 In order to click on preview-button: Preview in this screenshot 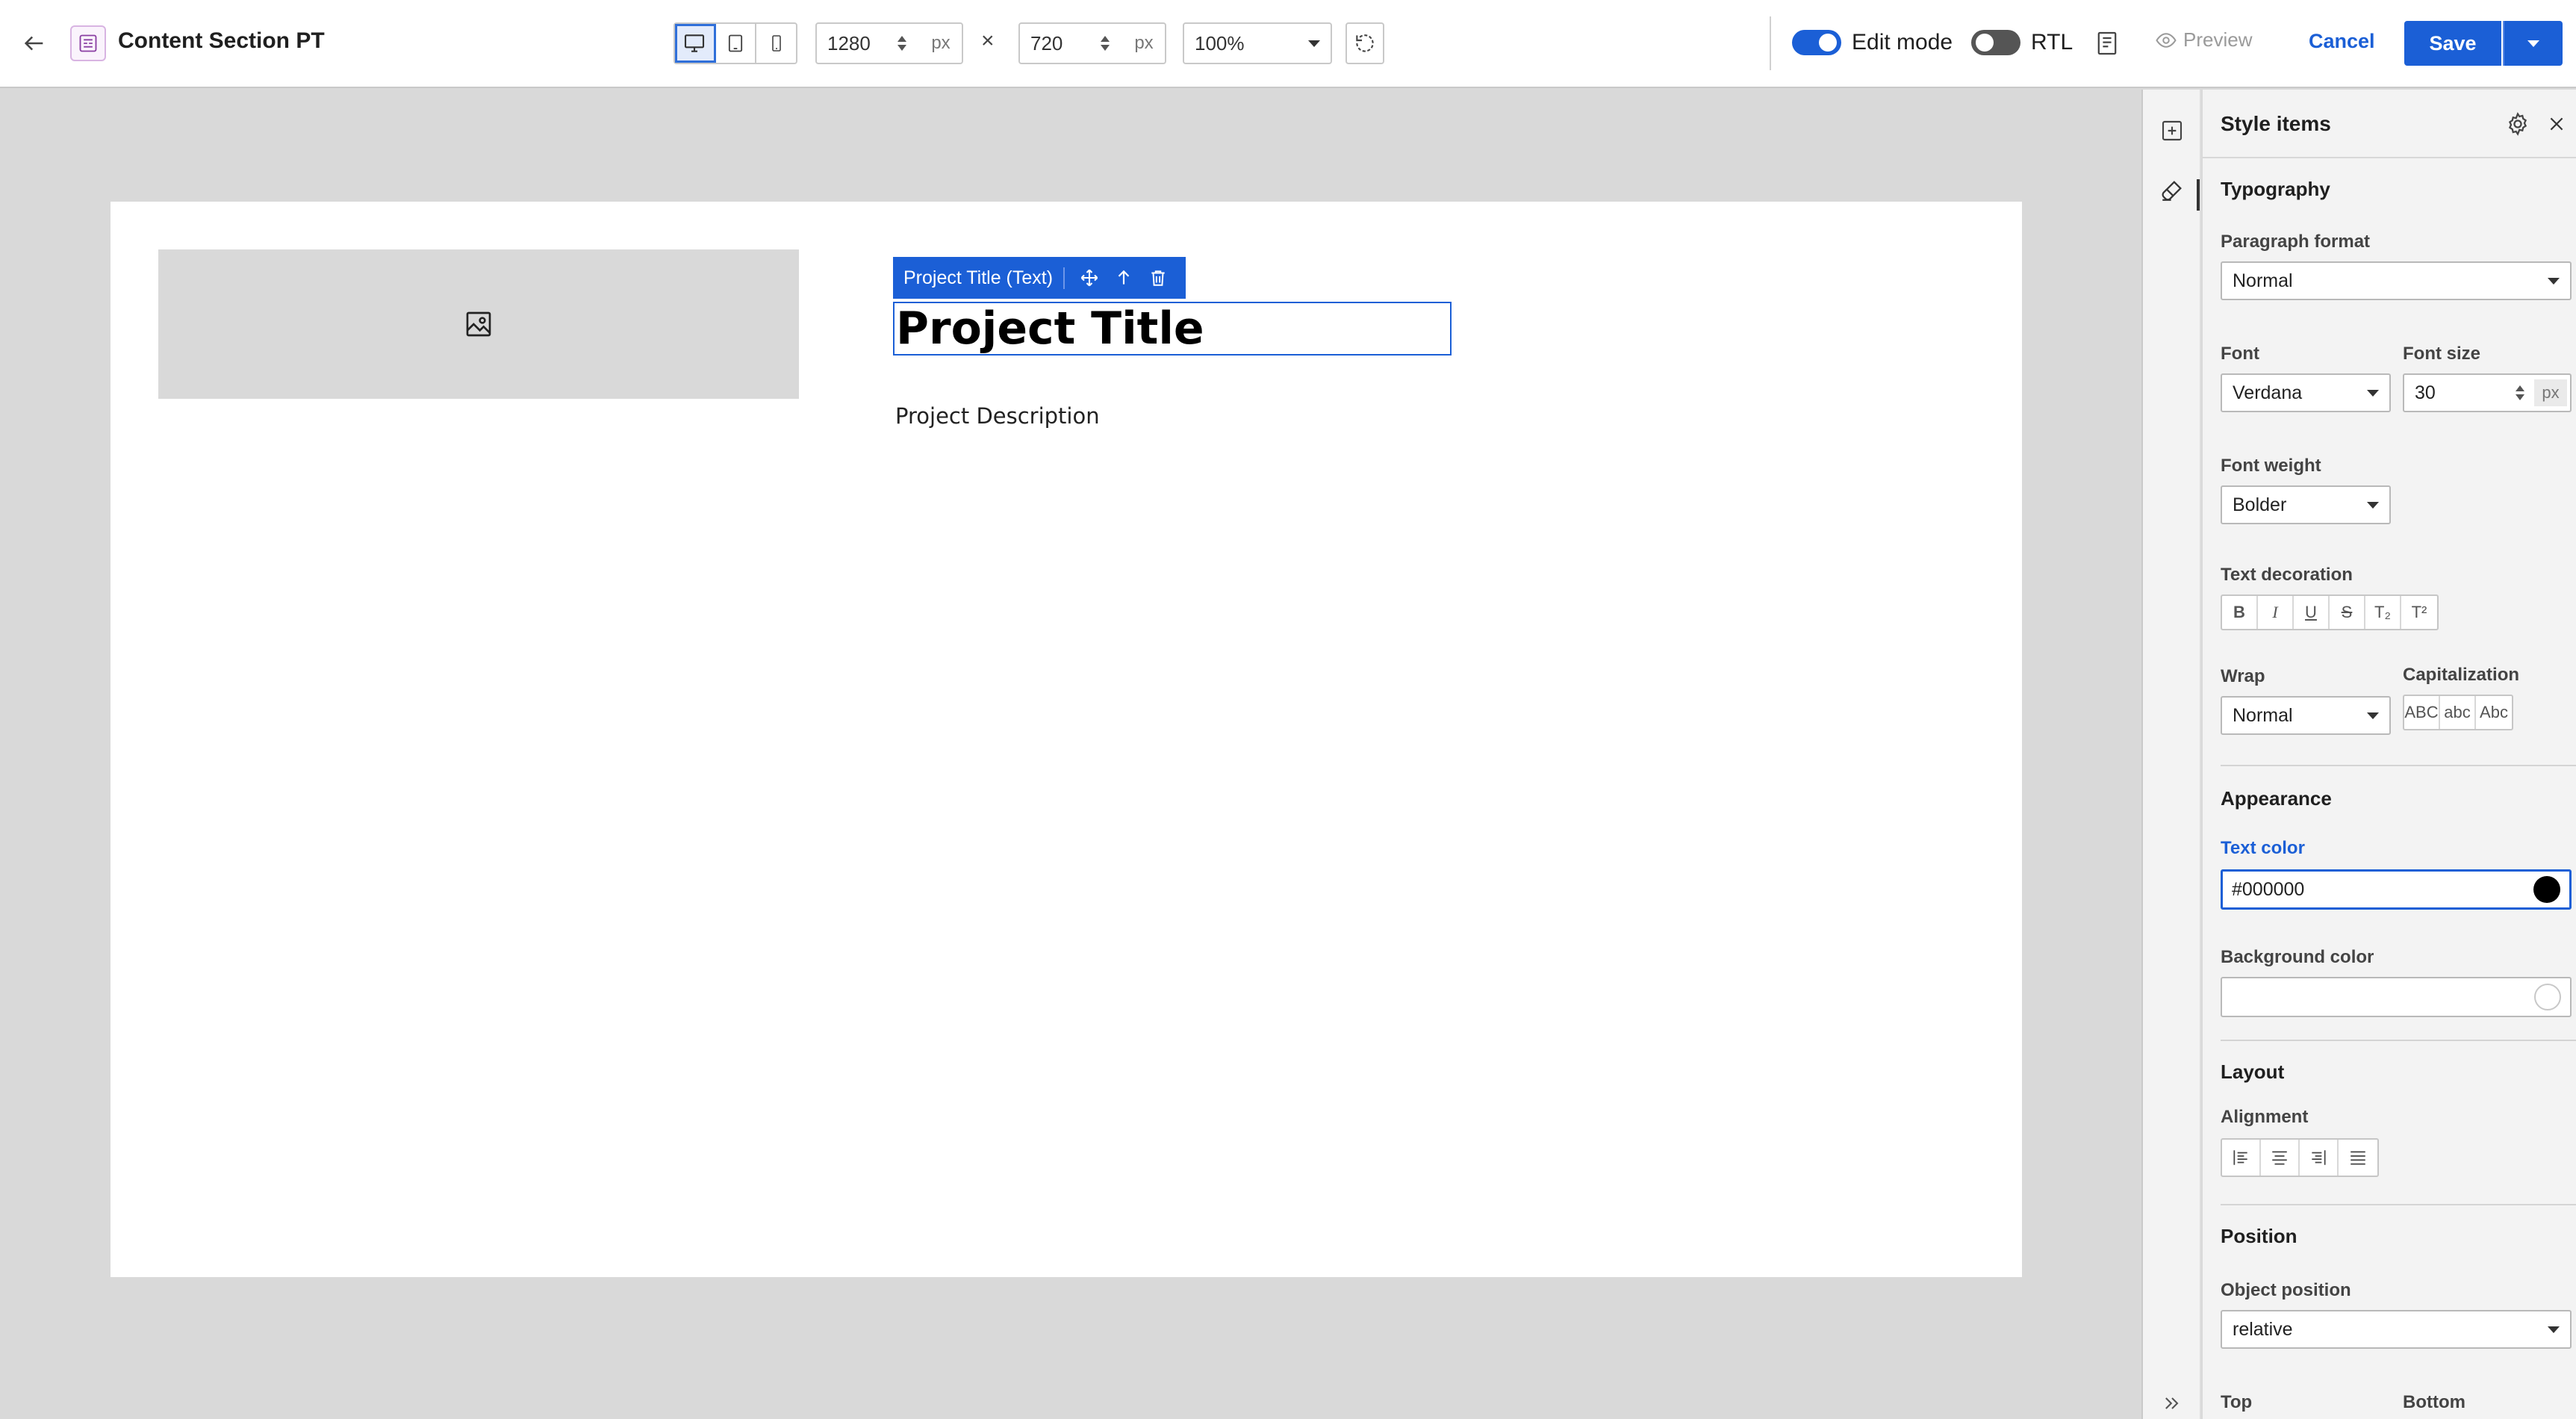, I will do `click(2203, 40)`.